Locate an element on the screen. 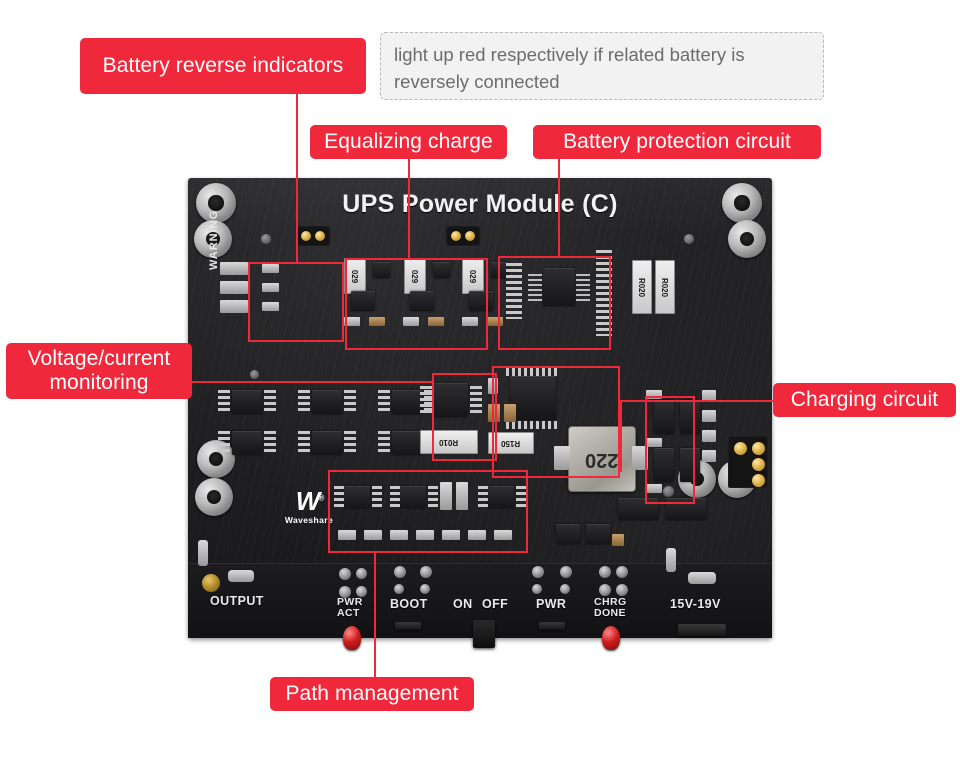  output-pad is located at coordinates (241, 576).